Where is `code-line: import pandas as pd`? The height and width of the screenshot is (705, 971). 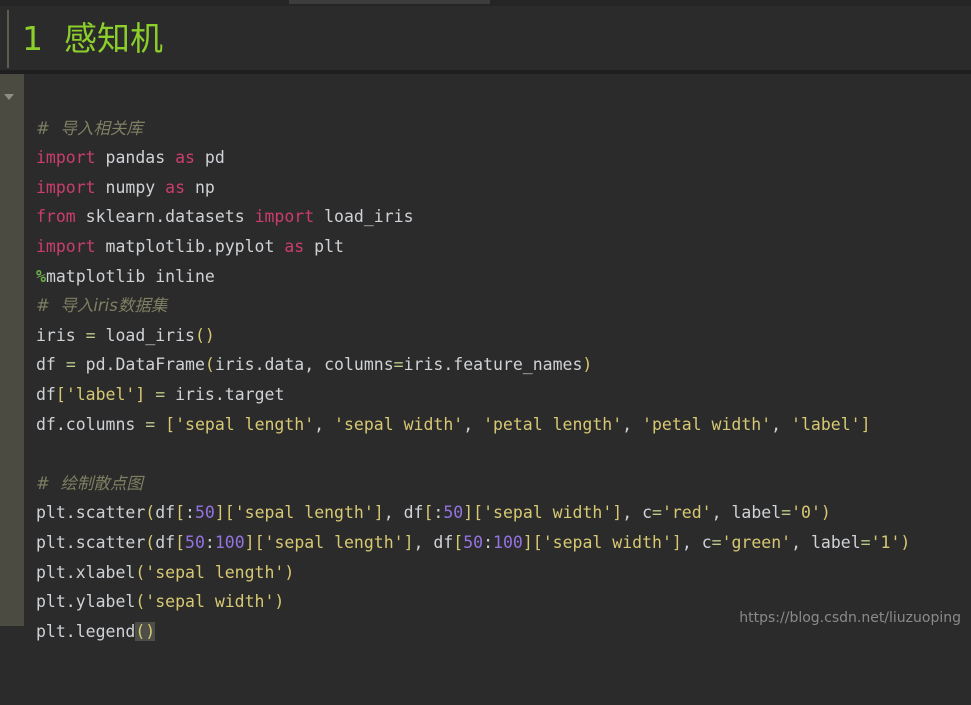
code-line: import pandas as pd is located at coordinates (130, 158).